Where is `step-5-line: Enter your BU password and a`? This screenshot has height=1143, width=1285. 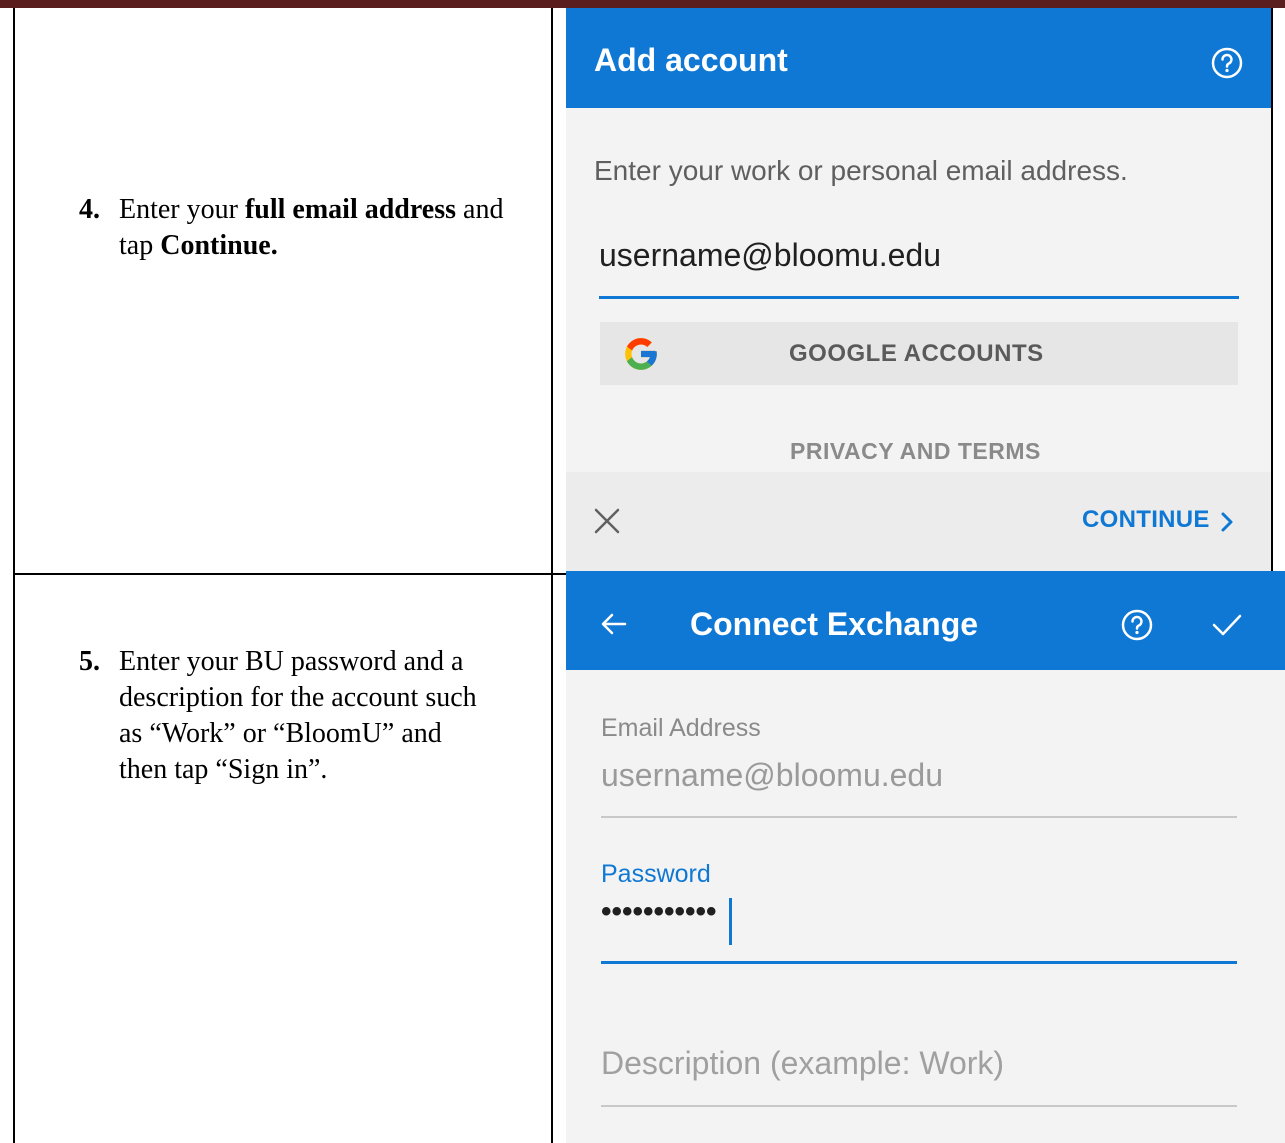
step-5-line: Enter your BU password and a is located at coordinates (291, 661).